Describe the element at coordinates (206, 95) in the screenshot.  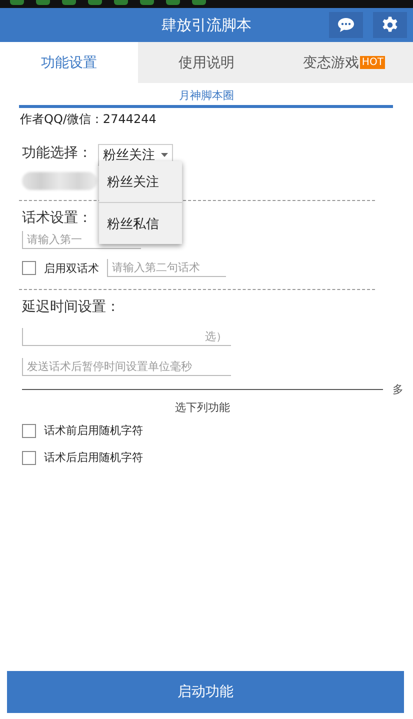
I see `link: 月神脚本圈` at that location.